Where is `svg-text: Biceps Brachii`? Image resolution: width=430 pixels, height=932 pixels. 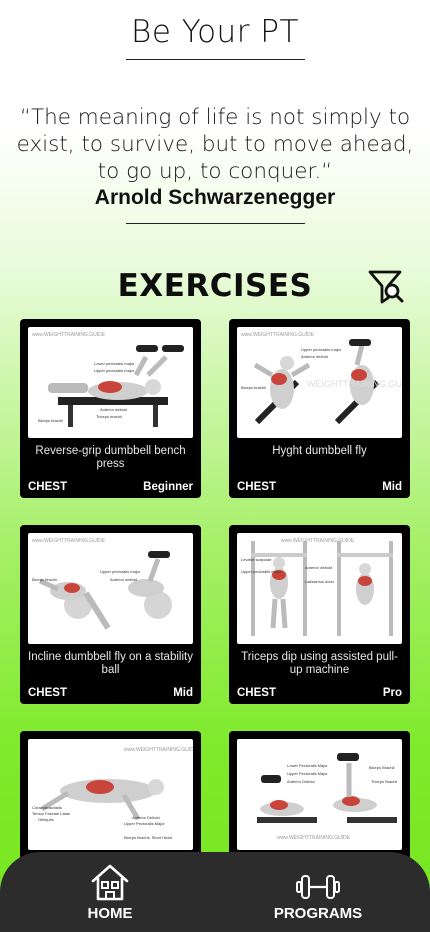 svg-text: Biceps Brachii is located at coordinates (381, 767).